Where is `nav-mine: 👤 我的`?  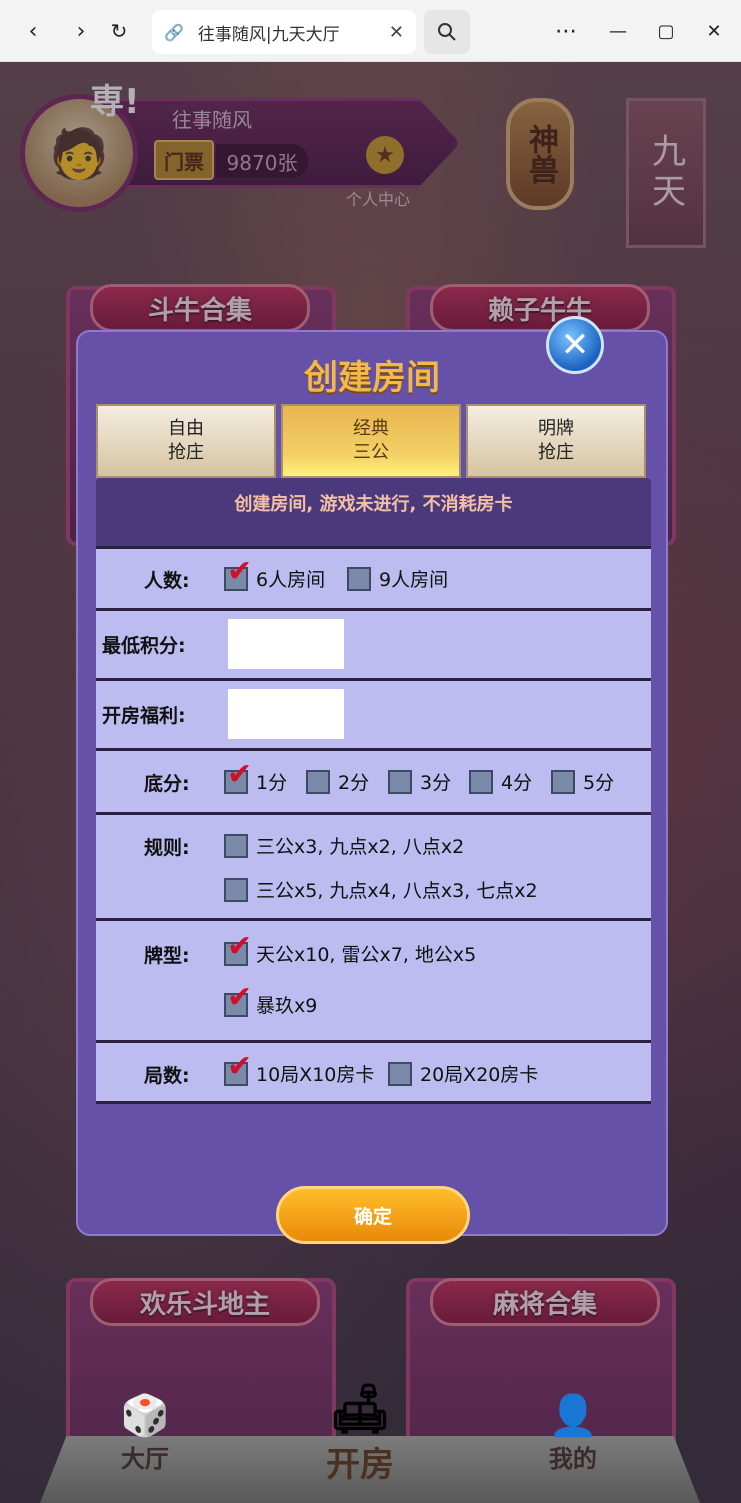 nav-mine: 👤 我的 is located at coordinates (573, 1433).